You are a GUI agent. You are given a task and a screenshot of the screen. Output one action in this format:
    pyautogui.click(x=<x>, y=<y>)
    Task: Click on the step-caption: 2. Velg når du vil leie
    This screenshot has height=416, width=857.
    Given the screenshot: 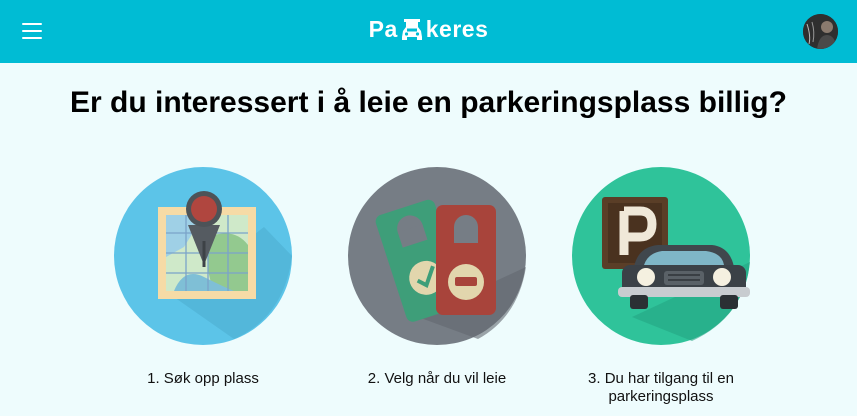 What is the action you would take?
    pyautogui.click(x=437, y=378)
    